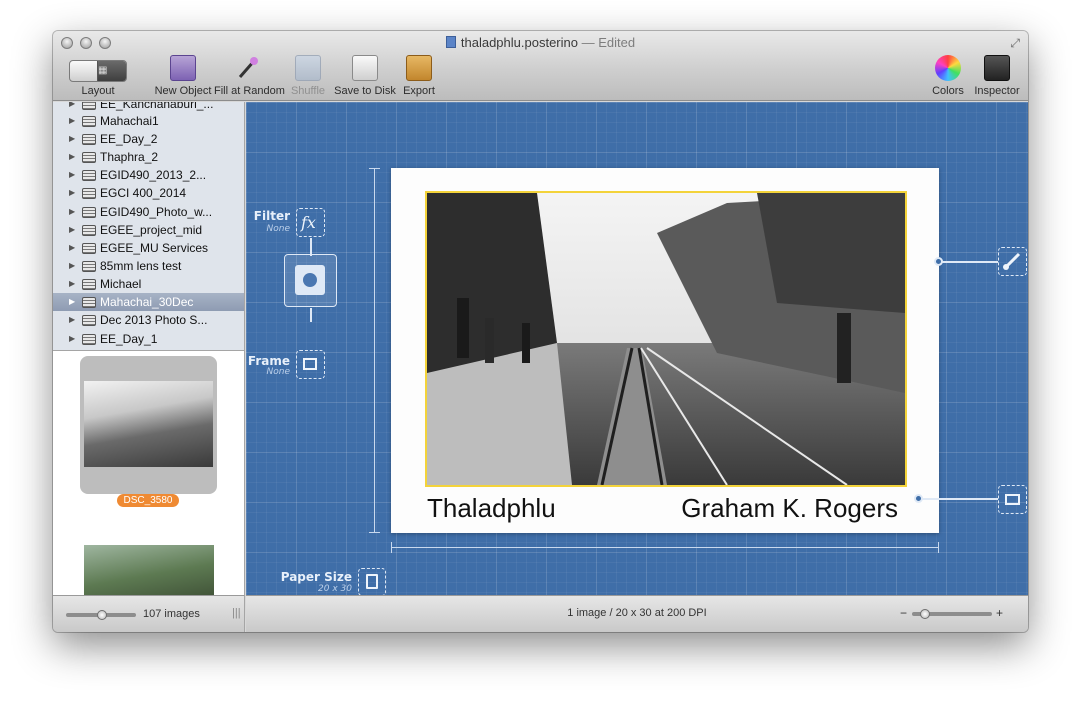  Describe the element at coordinates (148, 284) in the screenshot. I see `list-item: ▶ Michael` at that location.